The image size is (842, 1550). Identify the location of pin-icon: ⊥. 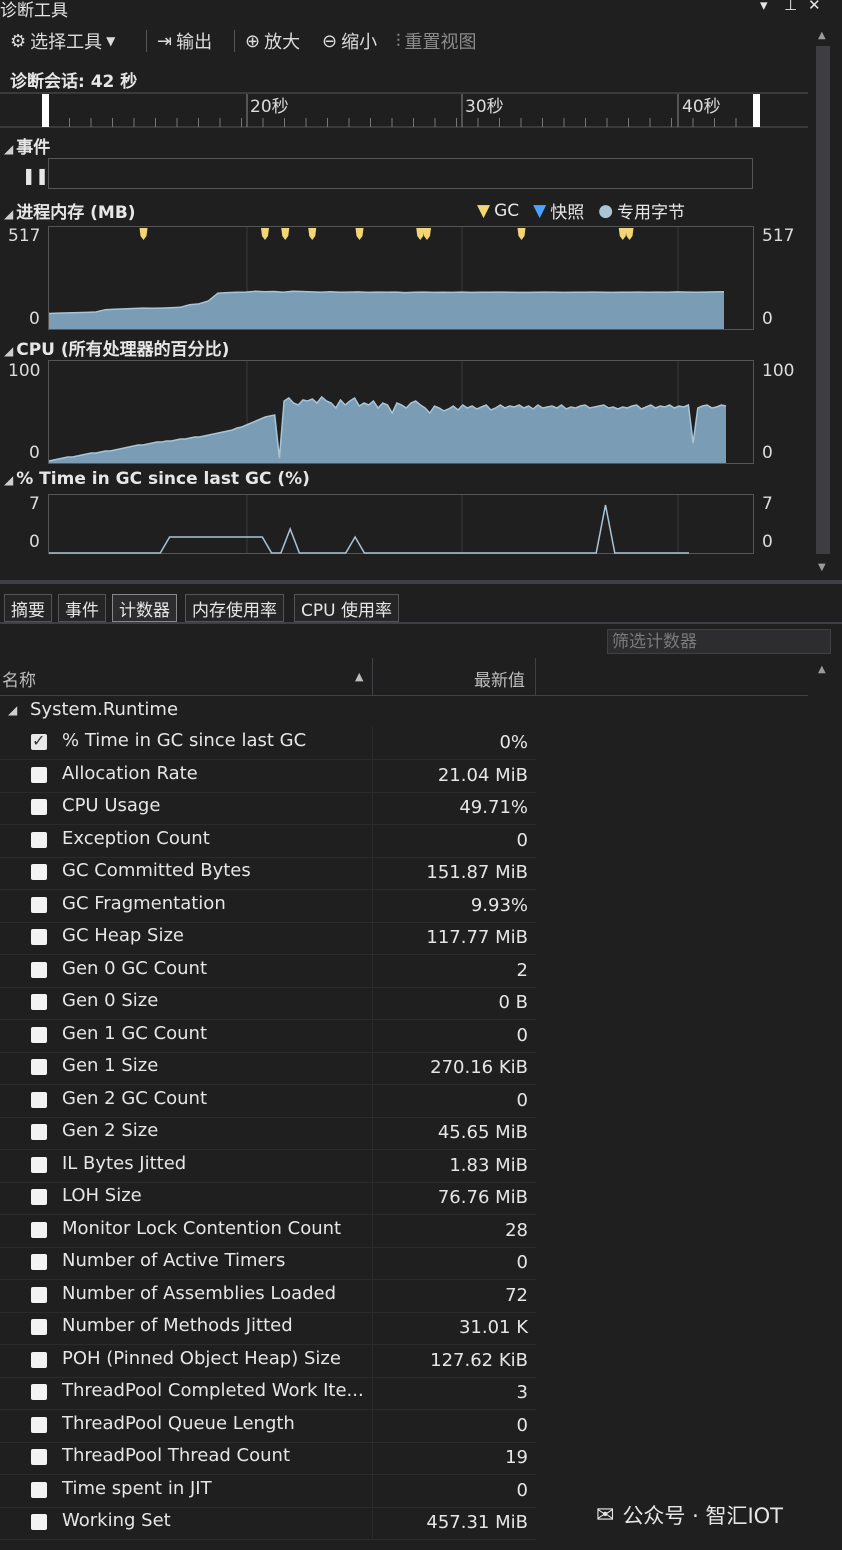
(790, 7).